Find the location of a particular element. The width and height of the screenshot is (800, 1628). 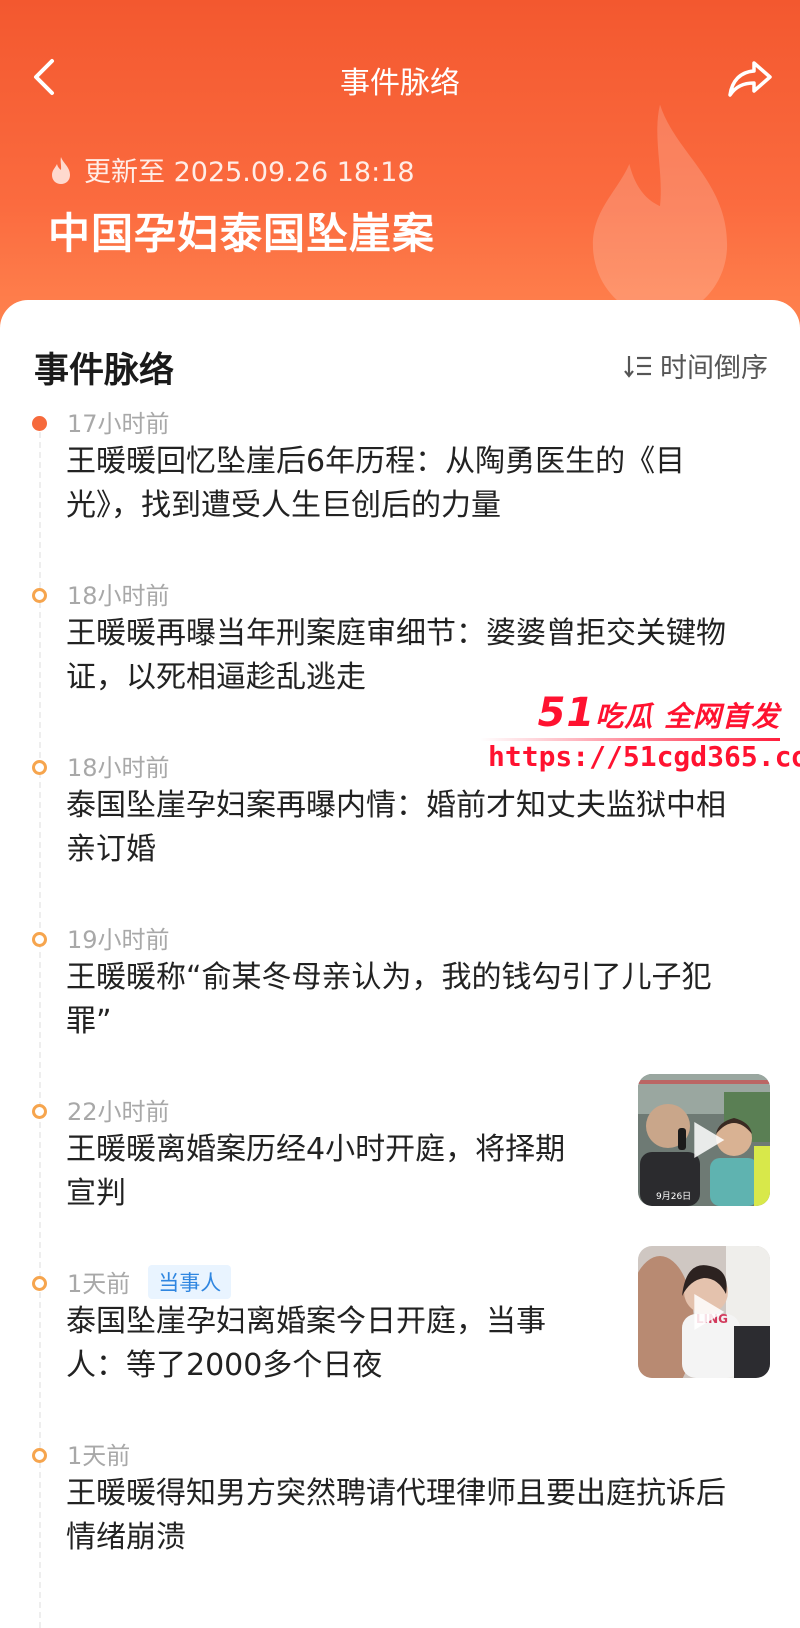

topic-title: 中国孕妇泰国坠崖案 is located at coordinates (242, 233).